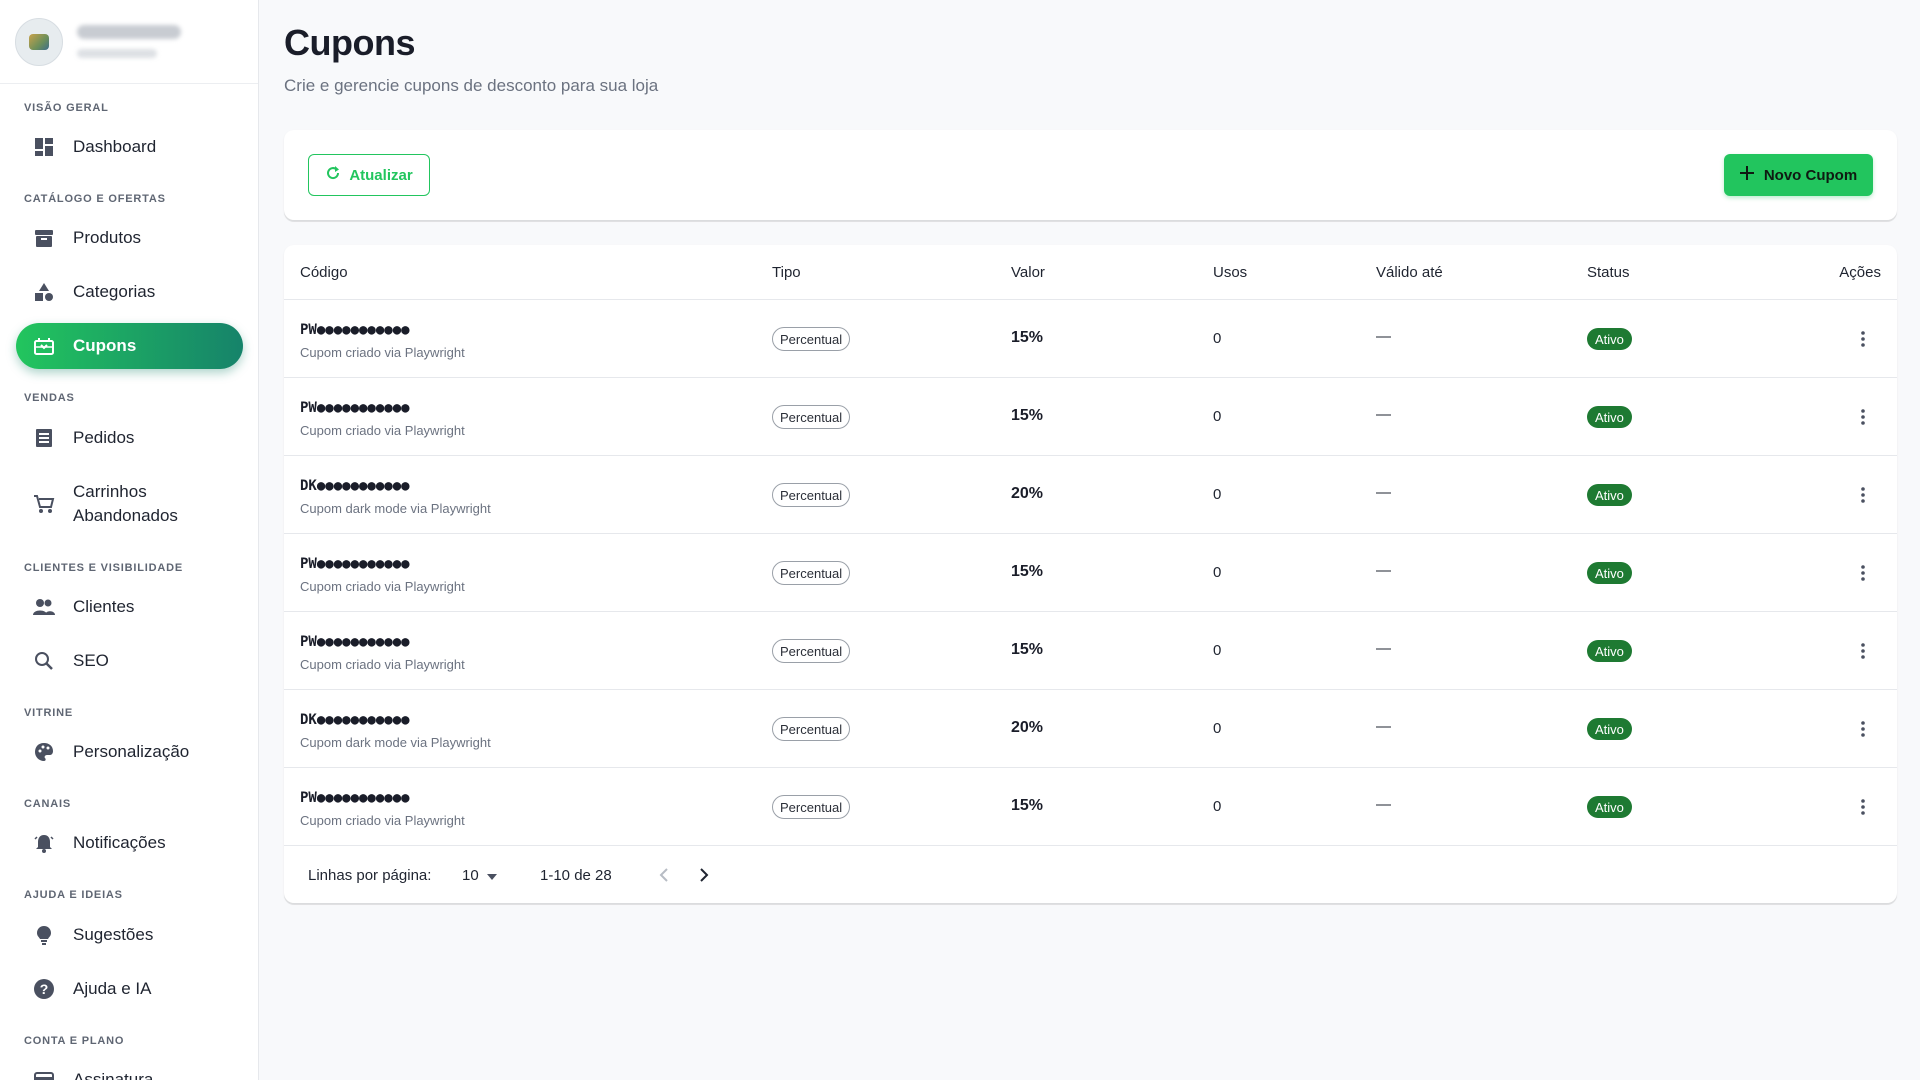  Describe the element at coordinates (48, 713) in the screenshot. I see `section-label: VITRINE` at that location.